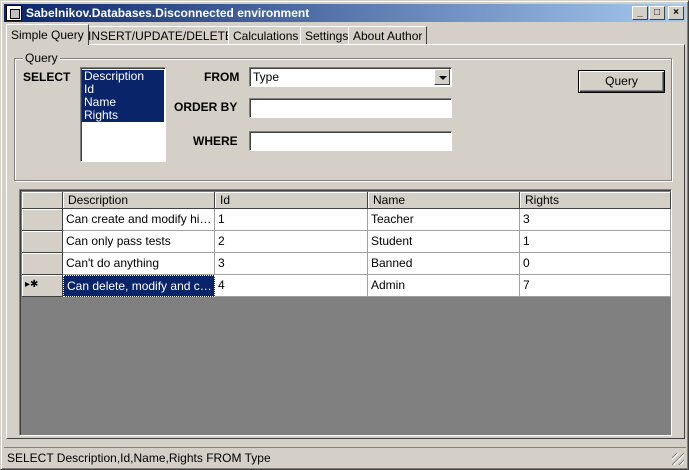 This screenshot has height=470, width=689. Describe the element at coordinates (595, 200) in the screenshot. I see `column-header-rights: Rights` at that location.